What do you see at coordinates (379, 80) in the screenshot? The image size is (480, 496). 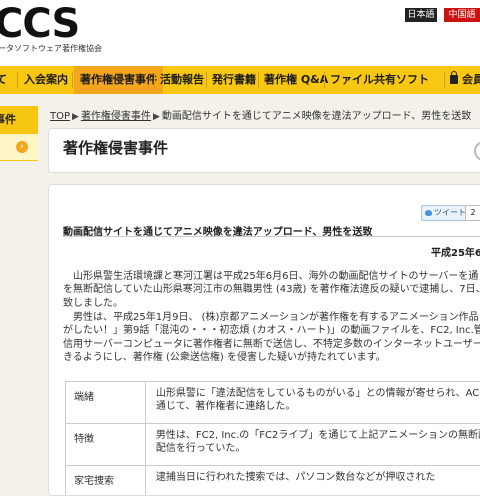 I see `nav-item-file-sharing: ファイル共有ソフト` at bounding box center [379, 80].